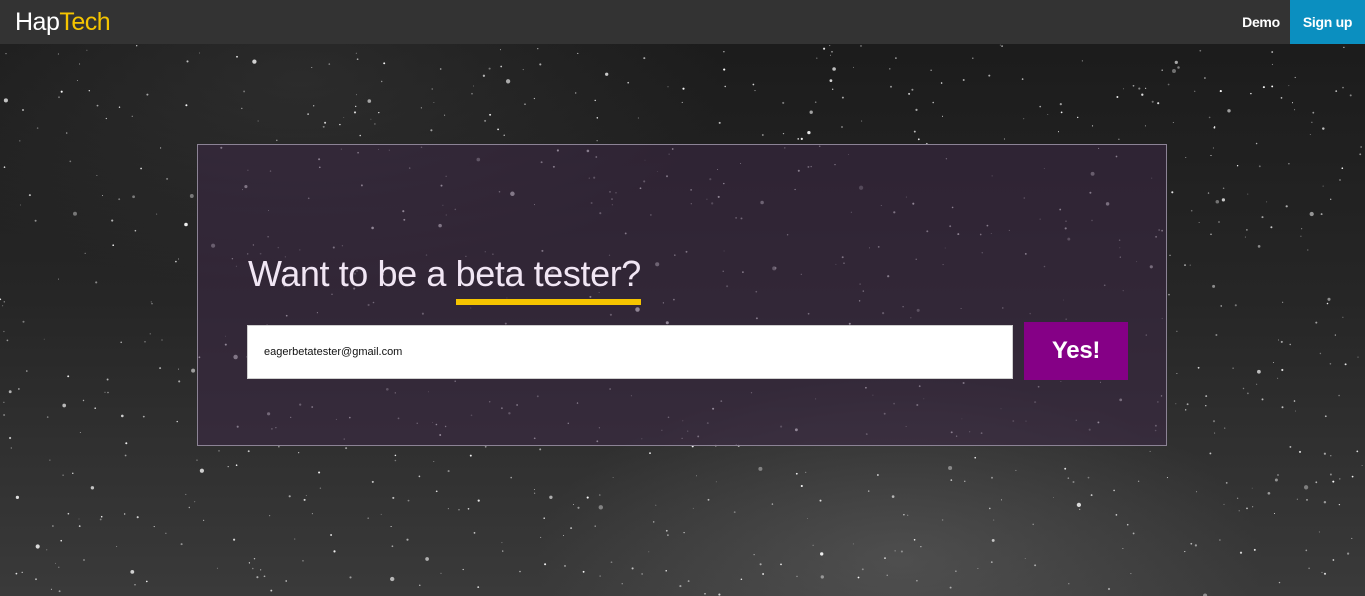 The width and height of the screenshot is (1365, 596). What do you see at coordinates (1327, 22) in the screenshot?
I see `nav-signup-button: Sign up` at bounding box center [1327, 22].